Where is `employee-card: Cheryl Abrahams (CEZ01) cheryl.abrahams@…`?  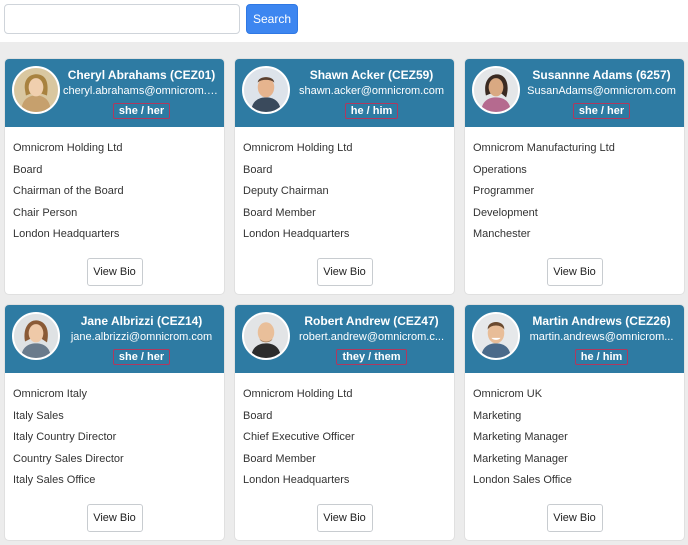
employee-card: Cheryl Abrahams (CEZ01) cheryl.abrahams@… is located at coordinates (114, 176).